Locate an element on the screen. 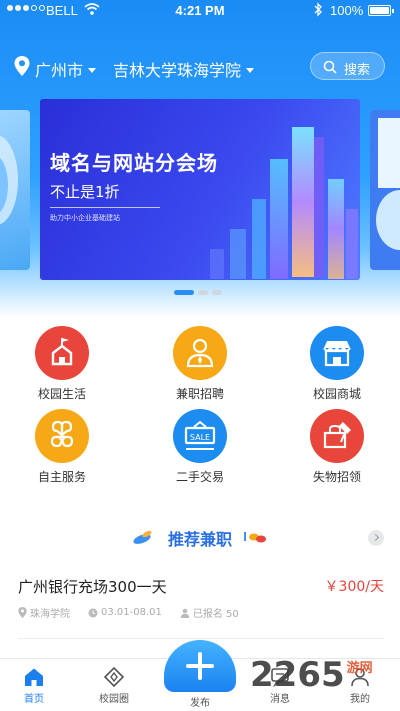  city-label: 广州市 is located at coordinates (59, 70).